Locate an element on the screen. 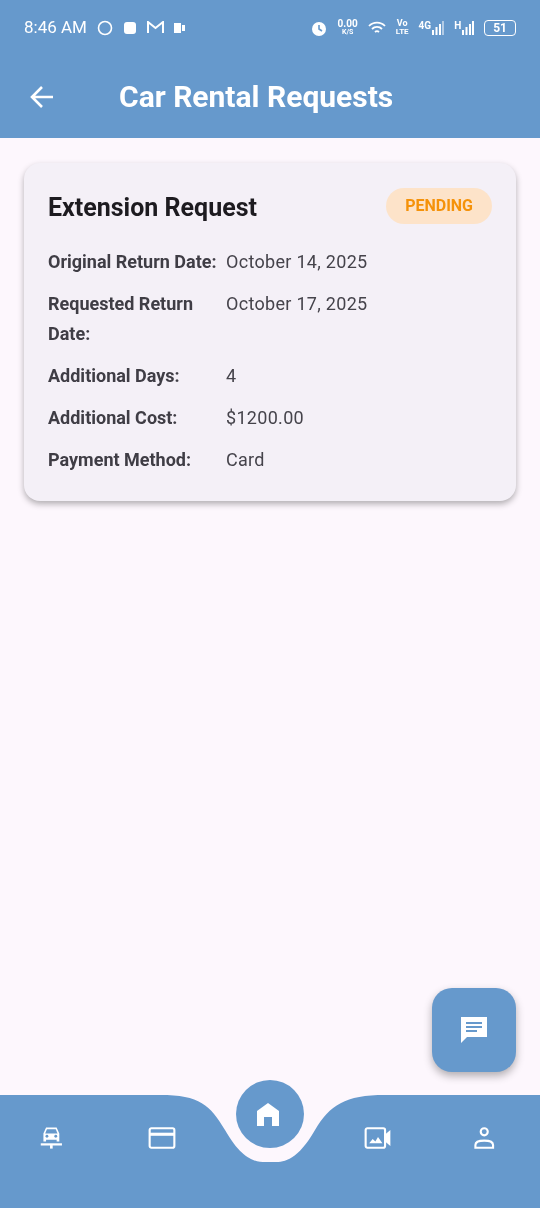 The image size is (540, 1208). chat-button is located at coordinates (474, 1030).